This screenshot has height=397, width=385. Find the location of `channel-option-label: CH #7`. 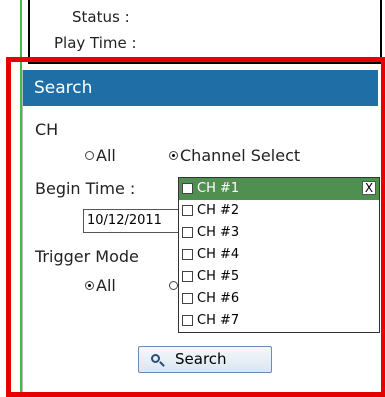

channel-option-label: CH #7 is located at coordinates (218, 320).